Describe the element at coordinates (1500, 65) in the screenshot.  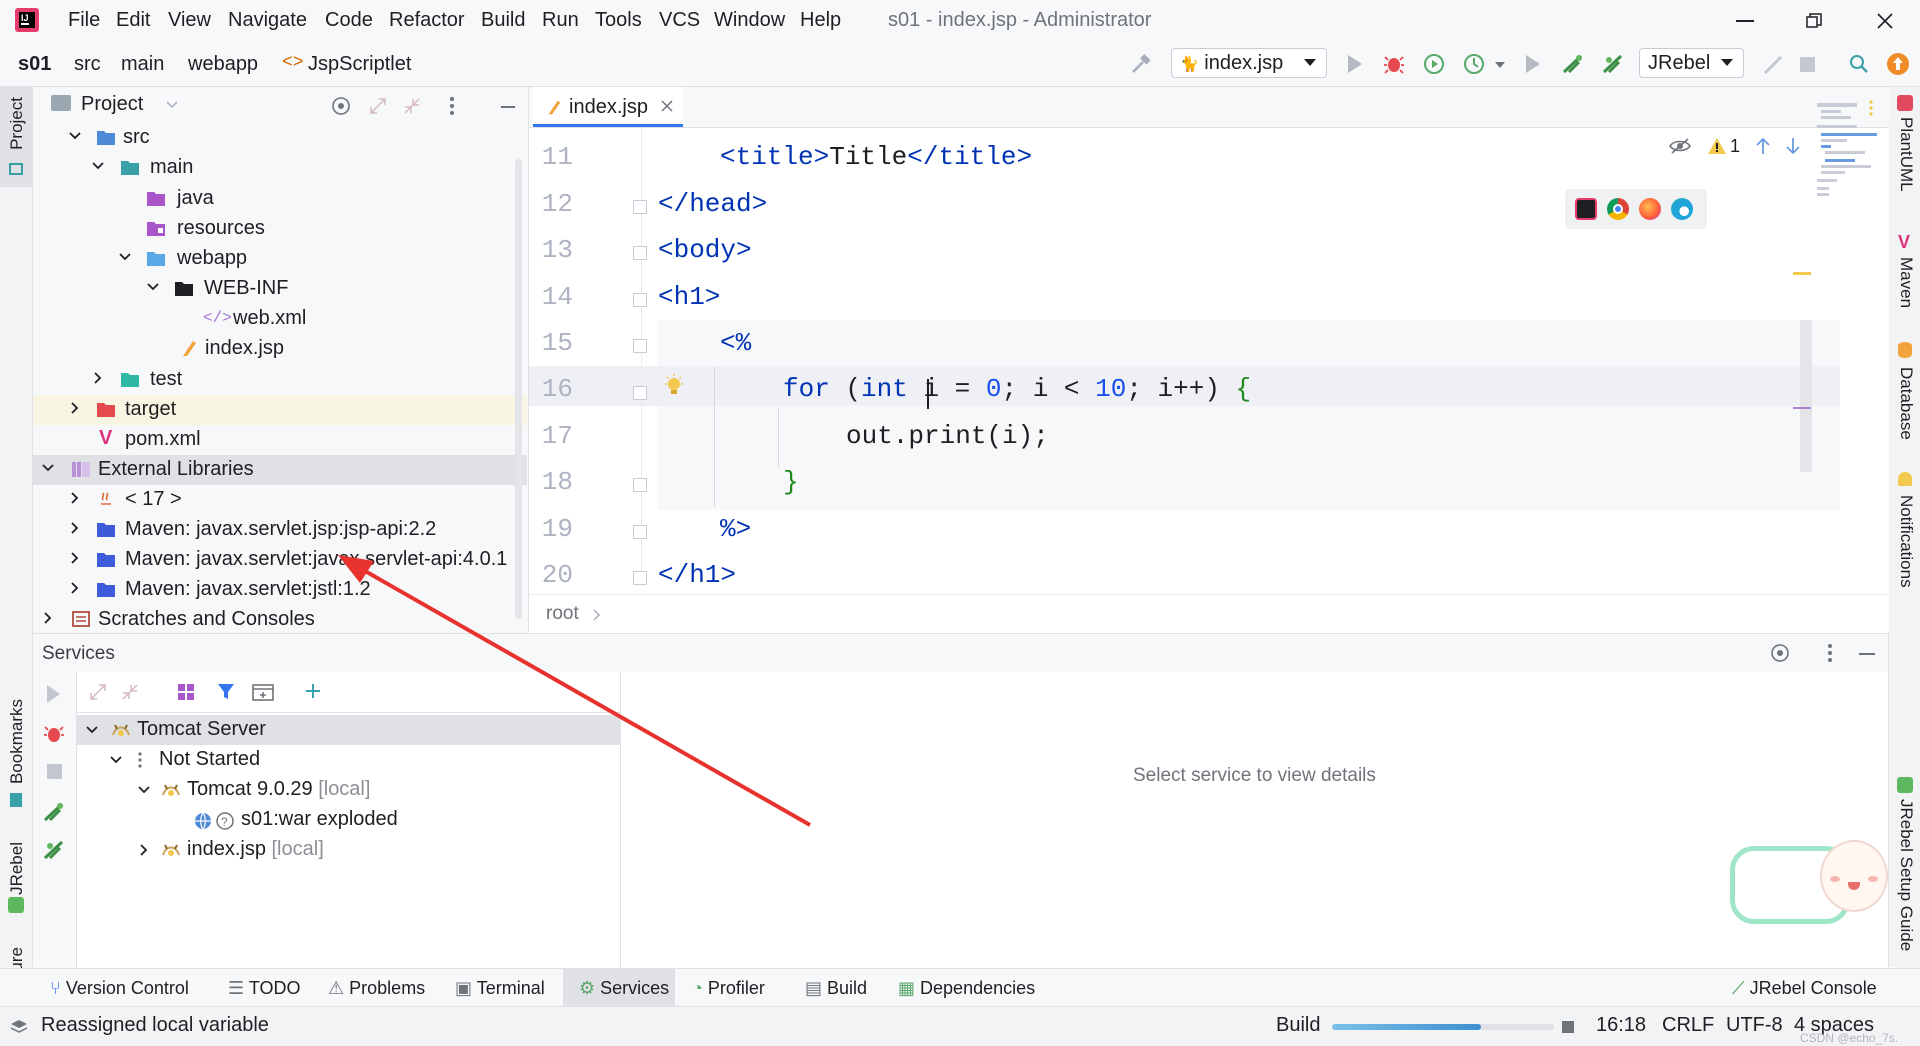
I see `profile-dropdown-icon` at that location.